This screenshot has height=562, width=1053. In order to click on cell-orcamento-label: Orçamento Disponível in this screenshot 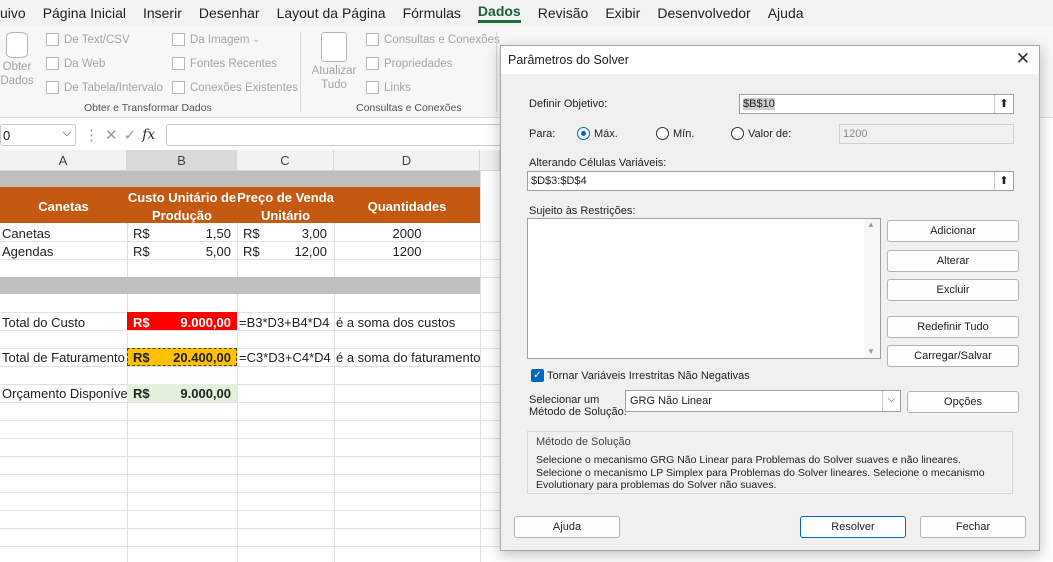, I will do `click(66, 393)`.